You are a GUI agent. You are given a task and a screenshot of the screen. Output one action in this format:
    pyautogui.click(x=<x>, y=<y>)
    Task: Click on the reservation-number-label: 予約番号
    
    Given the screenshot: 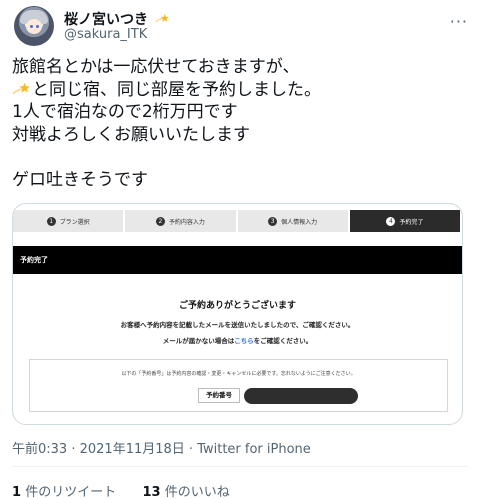 What is the action you would take?
    pyautogui.click(x=219, y=395)
    